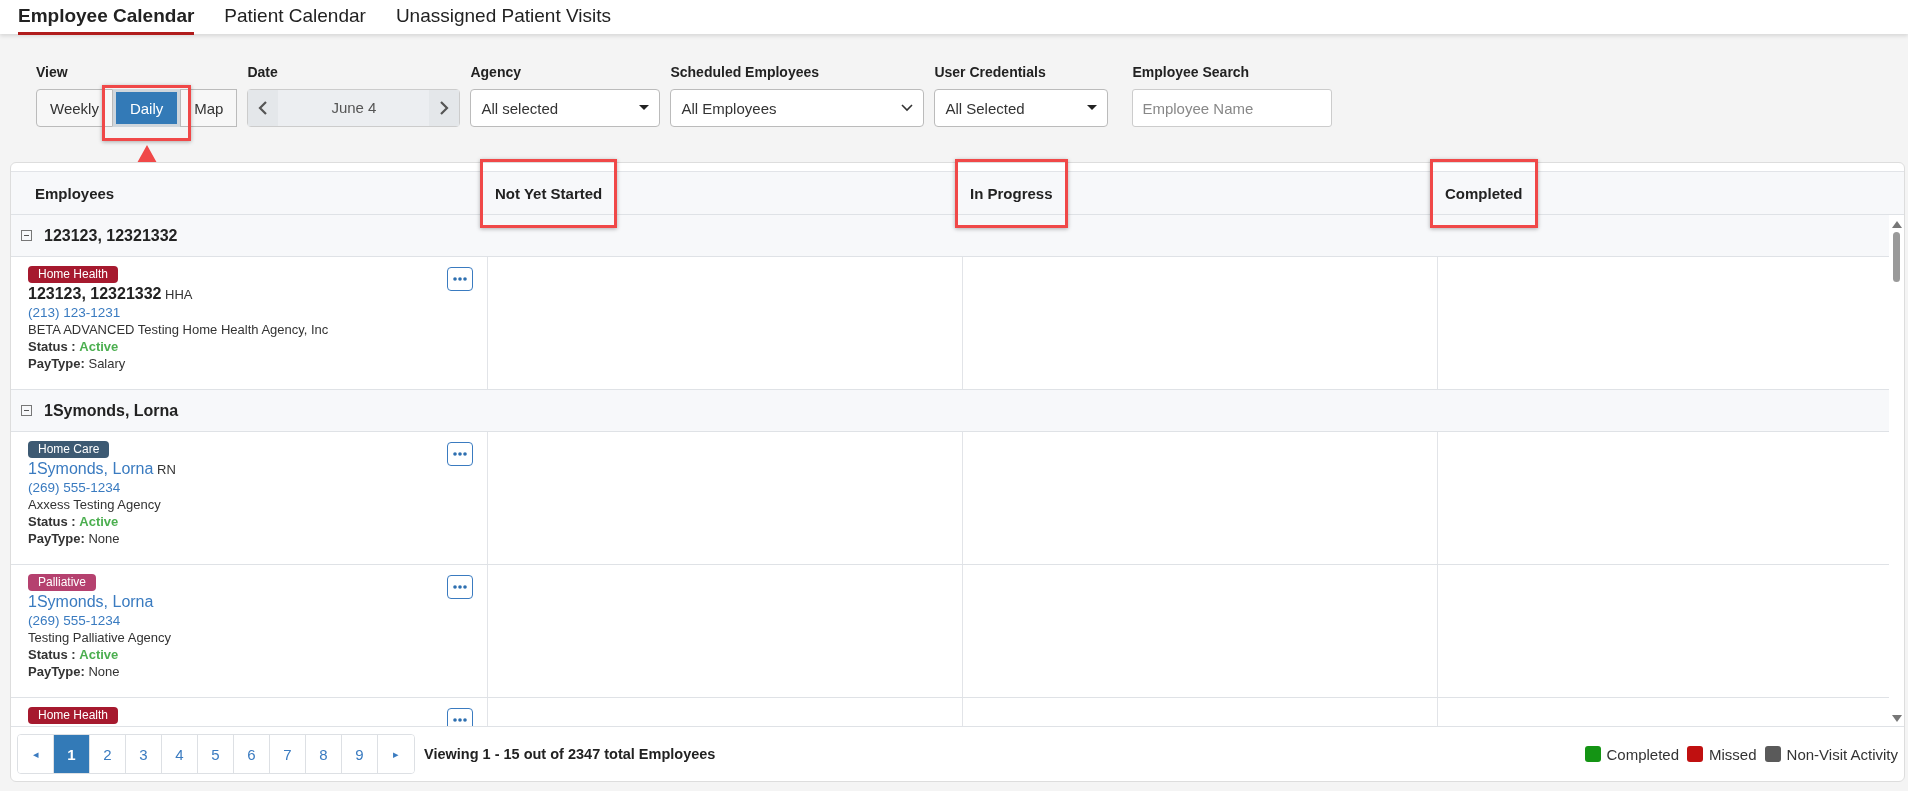 Image resolution: width=1908 pixels, height=791 pixels. What do you see at coordinates (216, 754) in the screenshot?
I see `pagination: ◂ 1 2 3 4 5 6 7 8 9 ▸` at bounding box center [216, 754].